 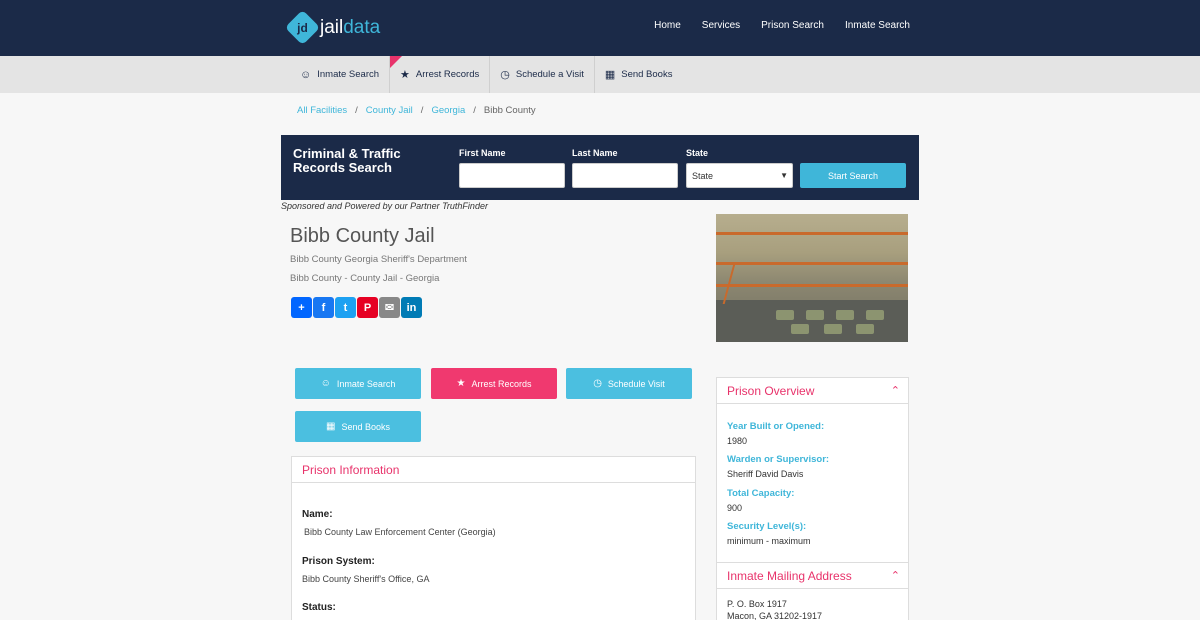 I want to click on subnav-inmate-search: ☺ Inmate Search, so click(x=340, y=74).